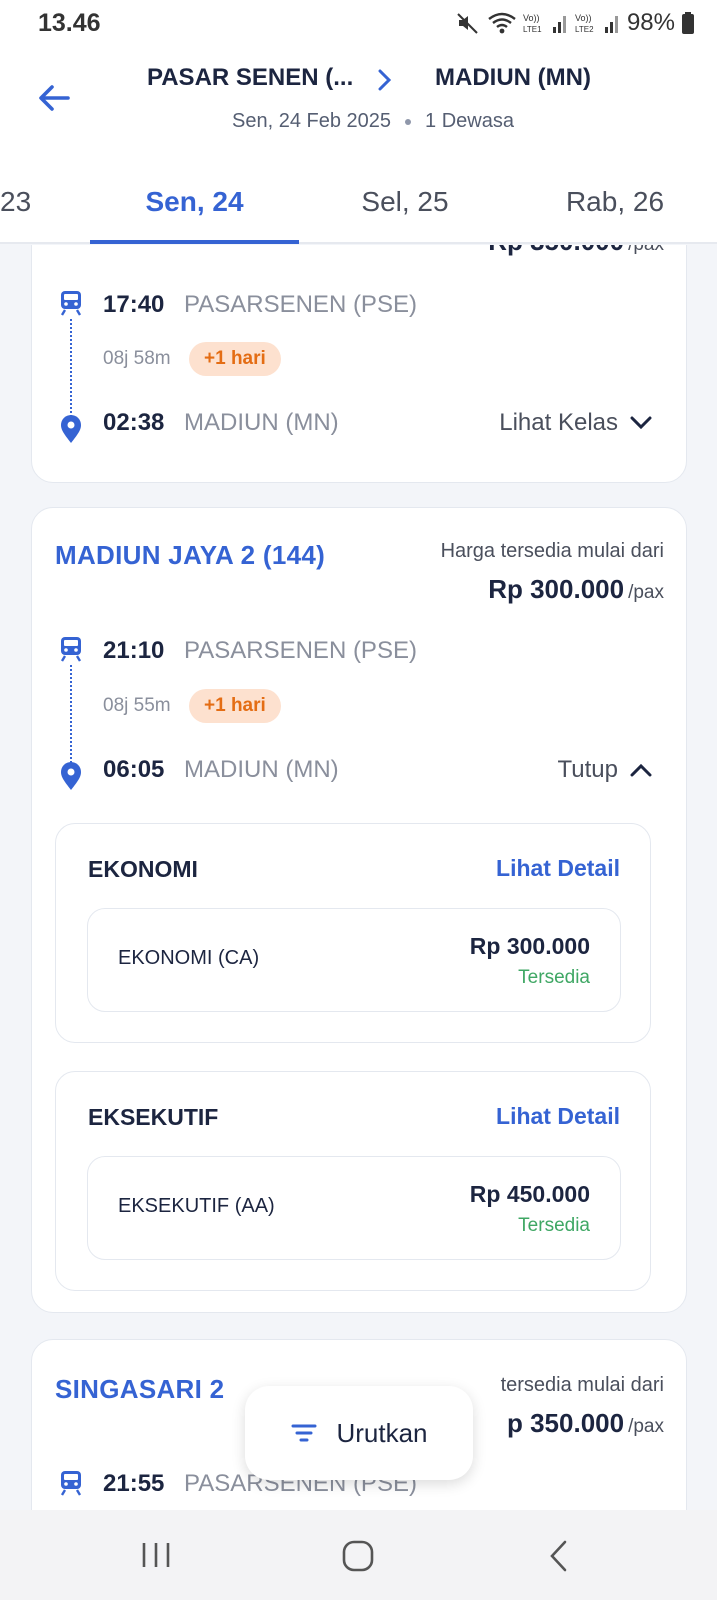  Describe the element at coordinates (137, 358) in the screenshot. I see `trip-duration: 08j 58m` at that location.